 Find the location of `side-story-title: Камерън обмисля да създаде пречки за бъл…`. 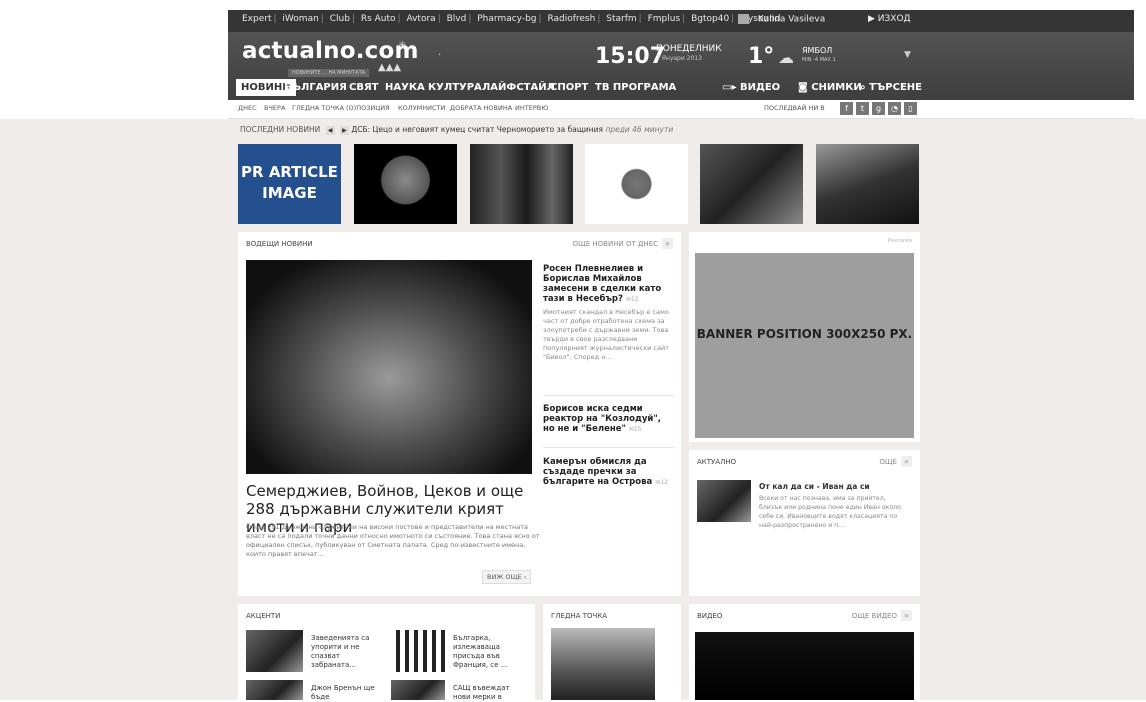

side-story-title: Камерън обмисля да създаде пречки за бъл… is located at coordinates (608, 472).